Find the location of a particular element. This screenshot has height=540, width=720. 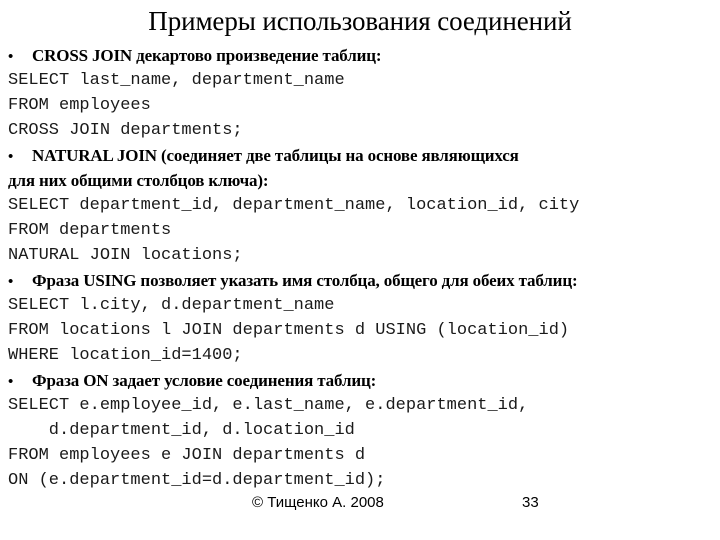

code-line: FROM employees e JOIN departments d is located at coordinates (187, 455).